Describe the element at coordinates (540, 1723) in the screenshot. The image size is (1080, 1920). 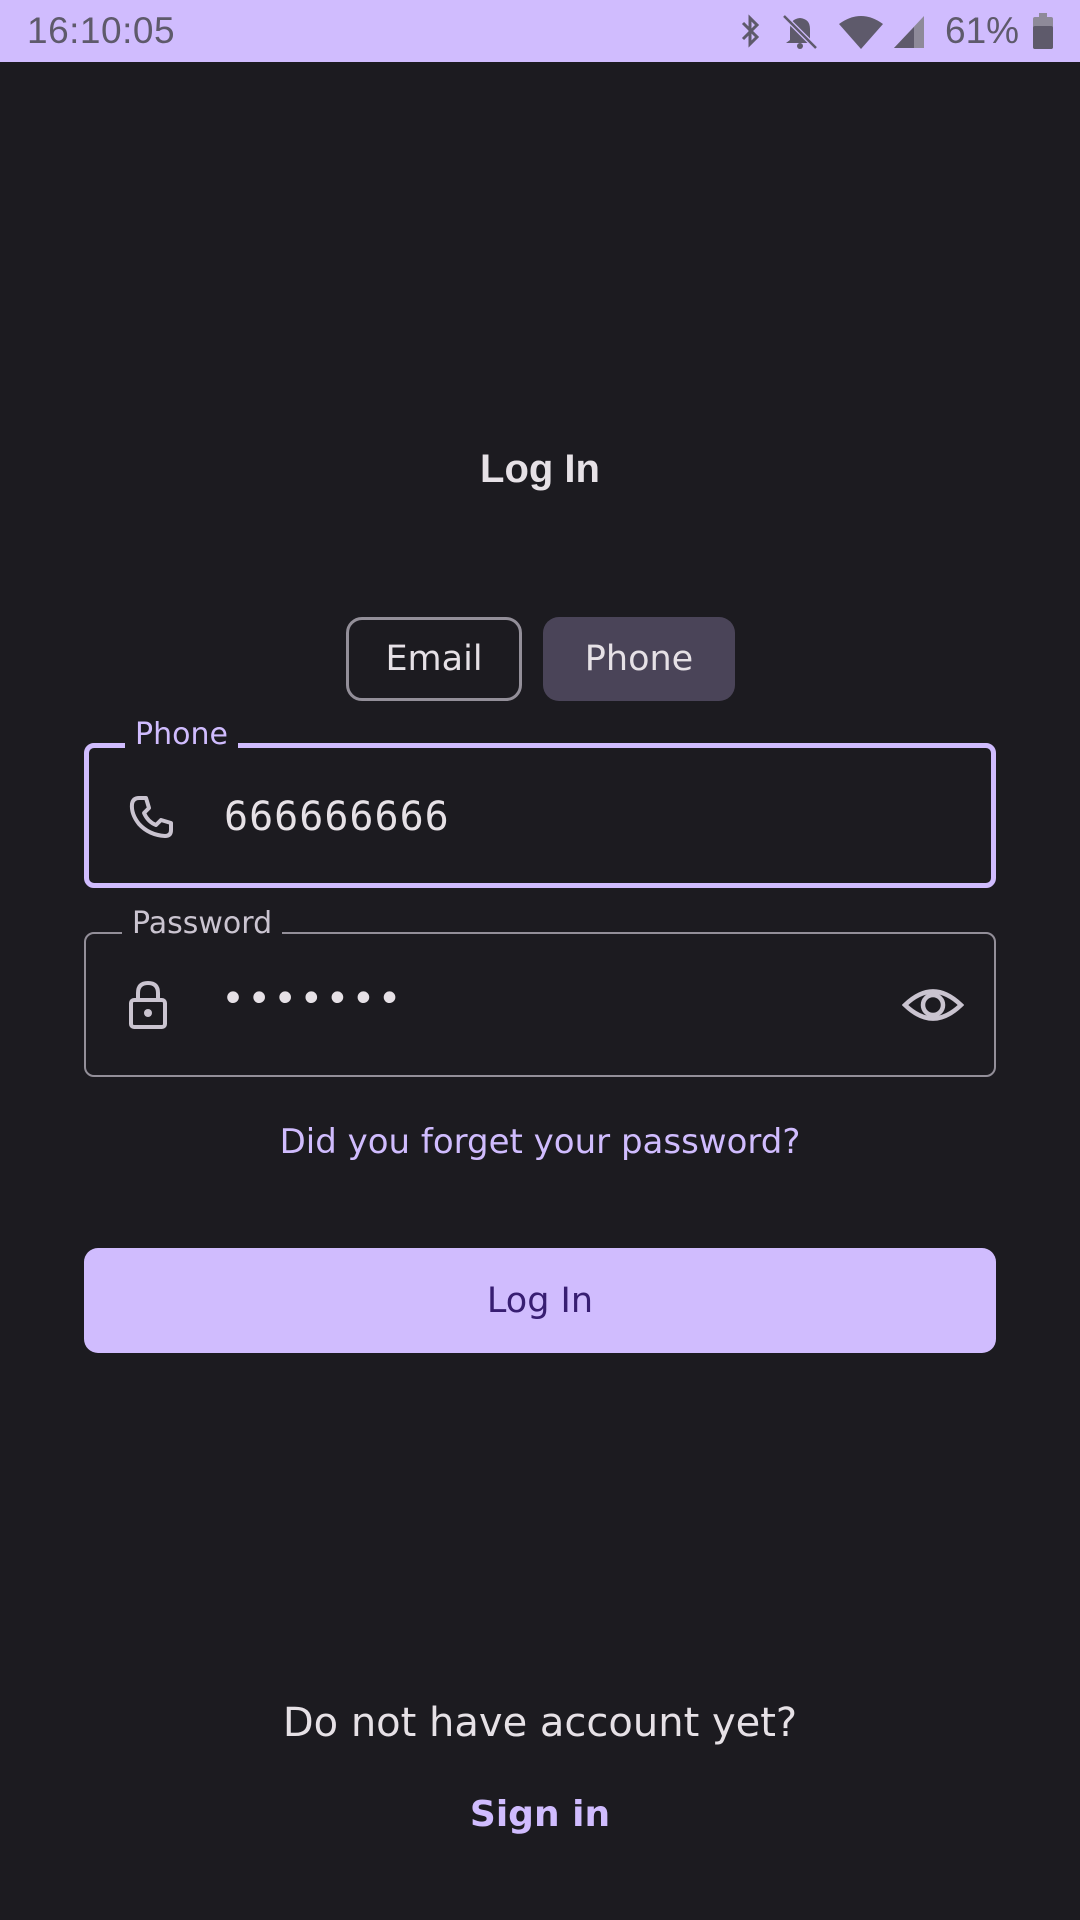
I see `no-account-prompt: Do not have account yet?` at that location.